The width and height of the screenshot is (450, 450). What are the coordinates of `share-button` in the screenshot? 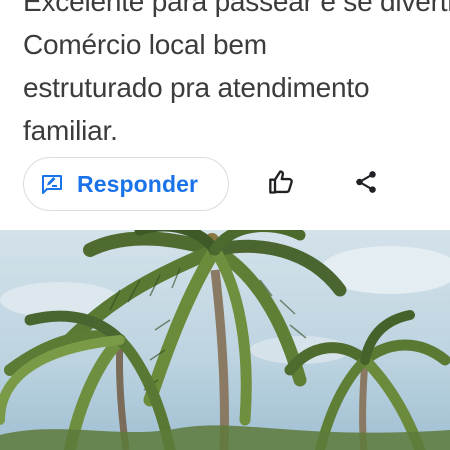 It's located at (366, 184).